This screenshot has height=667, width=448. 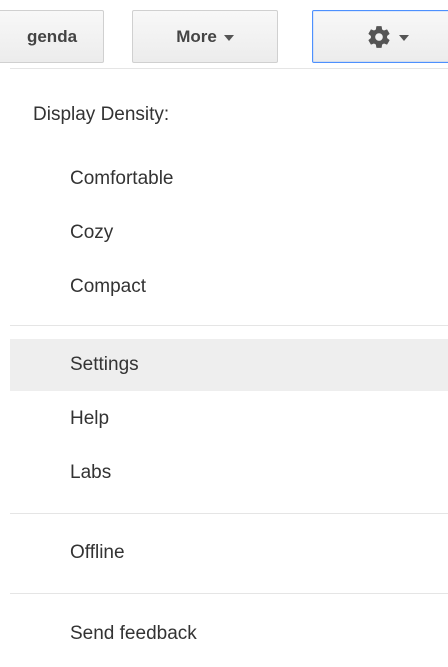 I want to click on density-option-comfortable: Comfortable, so click(x=229, y=179).